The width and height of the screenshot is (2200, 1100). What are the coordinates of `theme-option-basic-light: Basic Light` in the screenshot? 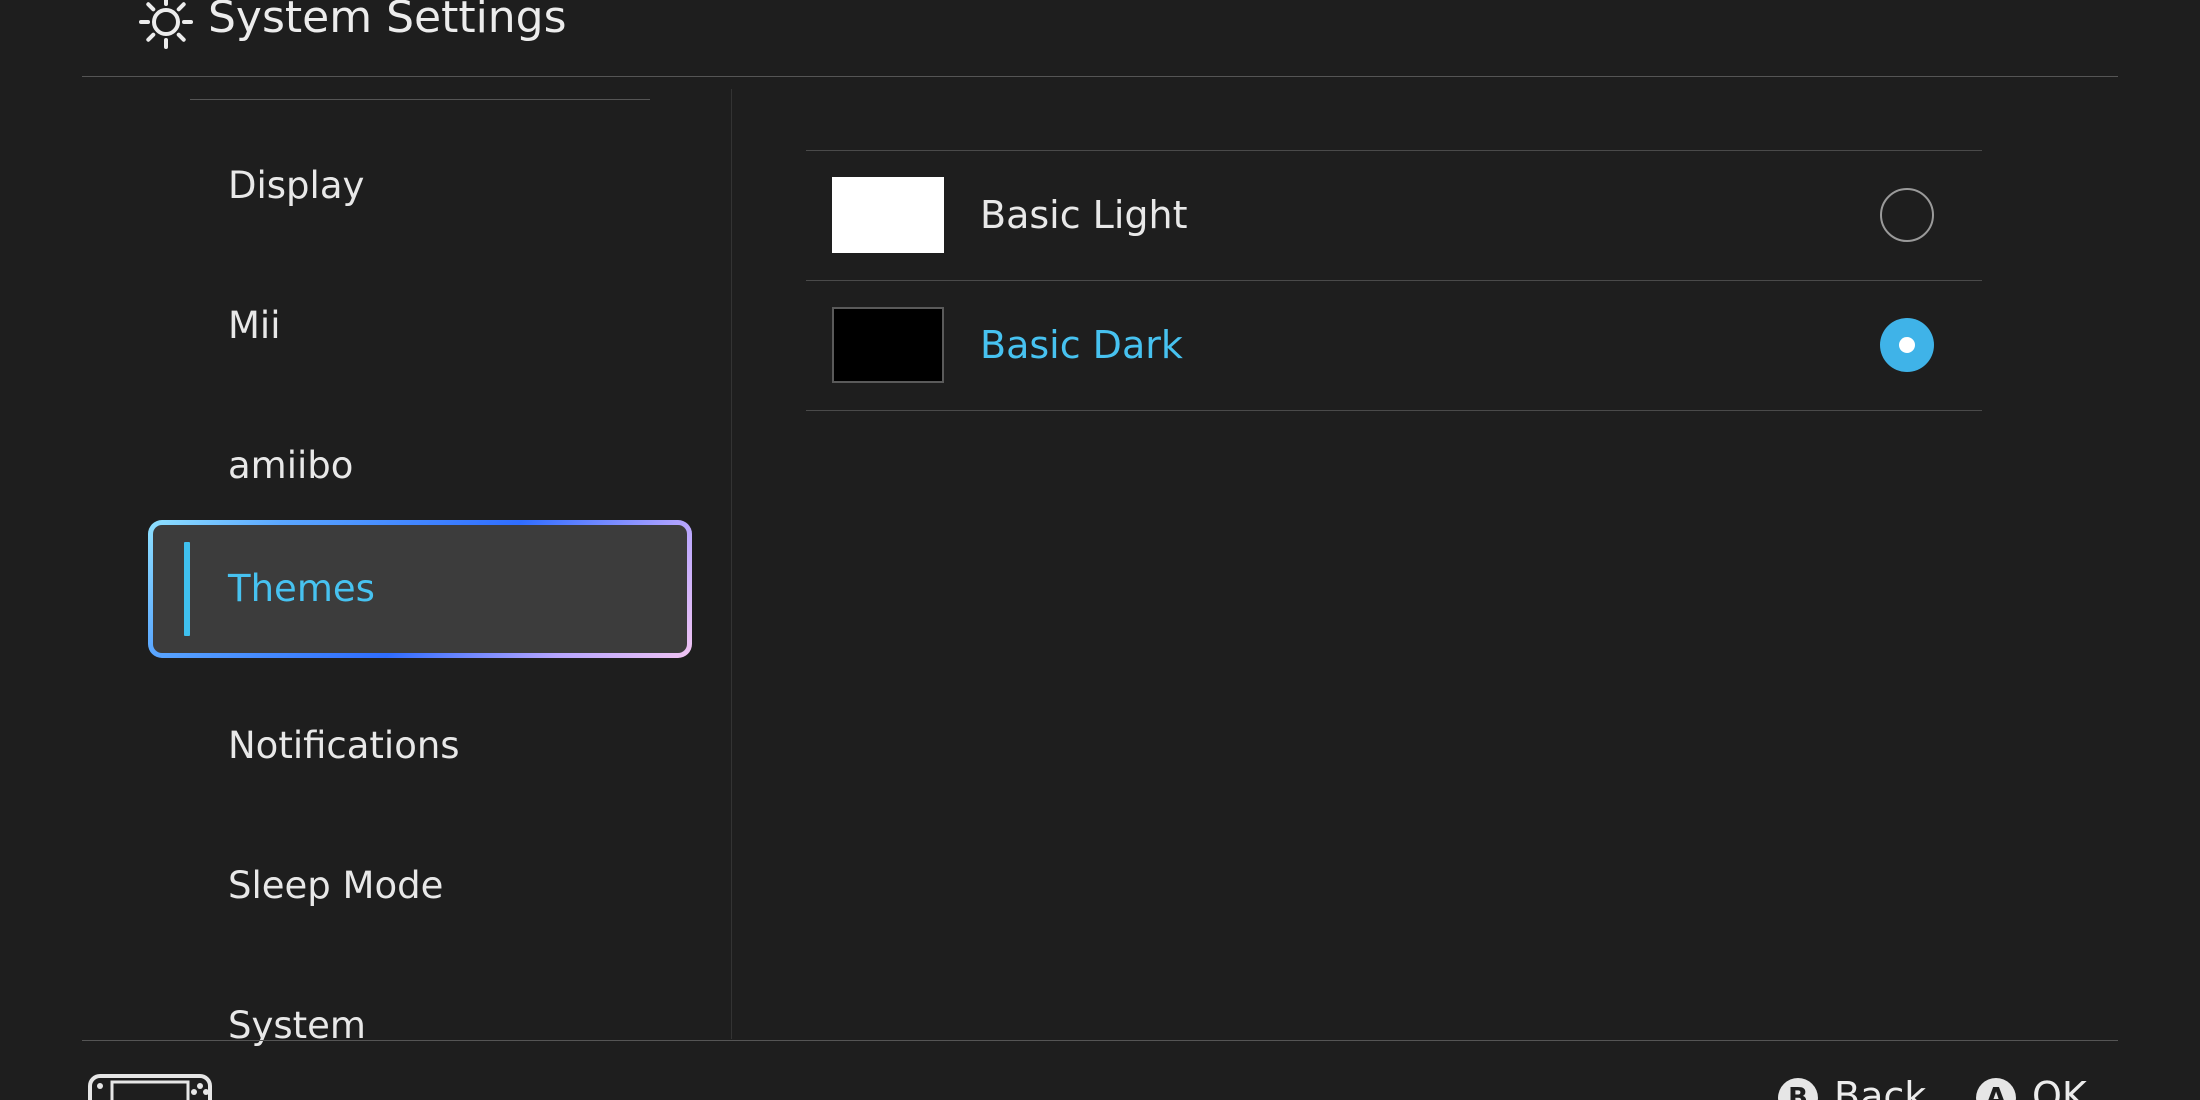 It's located at (1394, 215).